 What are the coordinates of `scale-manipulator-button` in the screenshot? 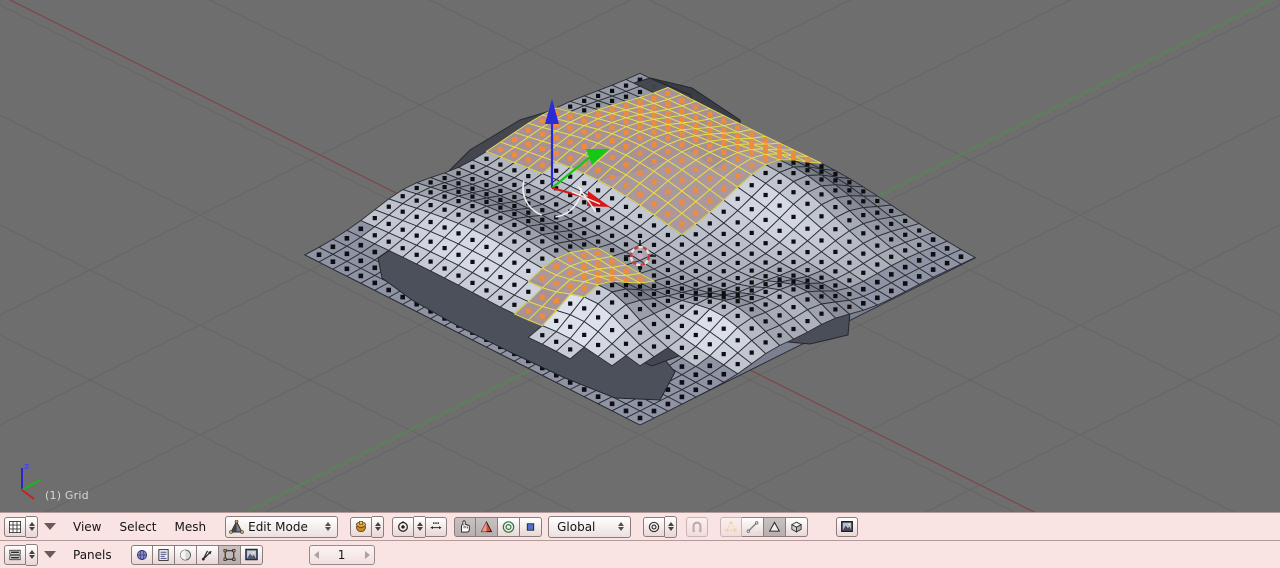 It's located at (509, 526).